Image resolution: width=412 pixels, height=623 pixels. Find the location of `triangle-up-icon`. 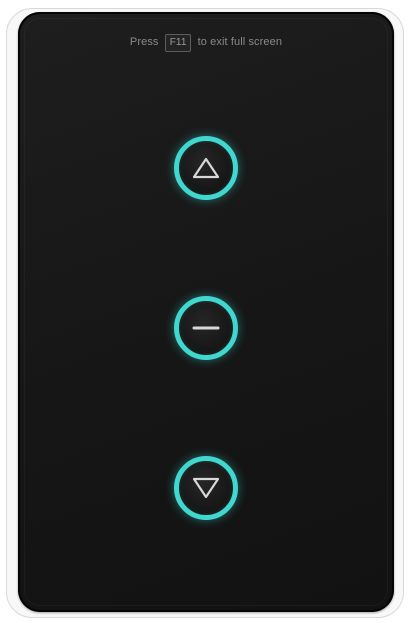

triangle-up-icon is located at coordinates (206, 168).